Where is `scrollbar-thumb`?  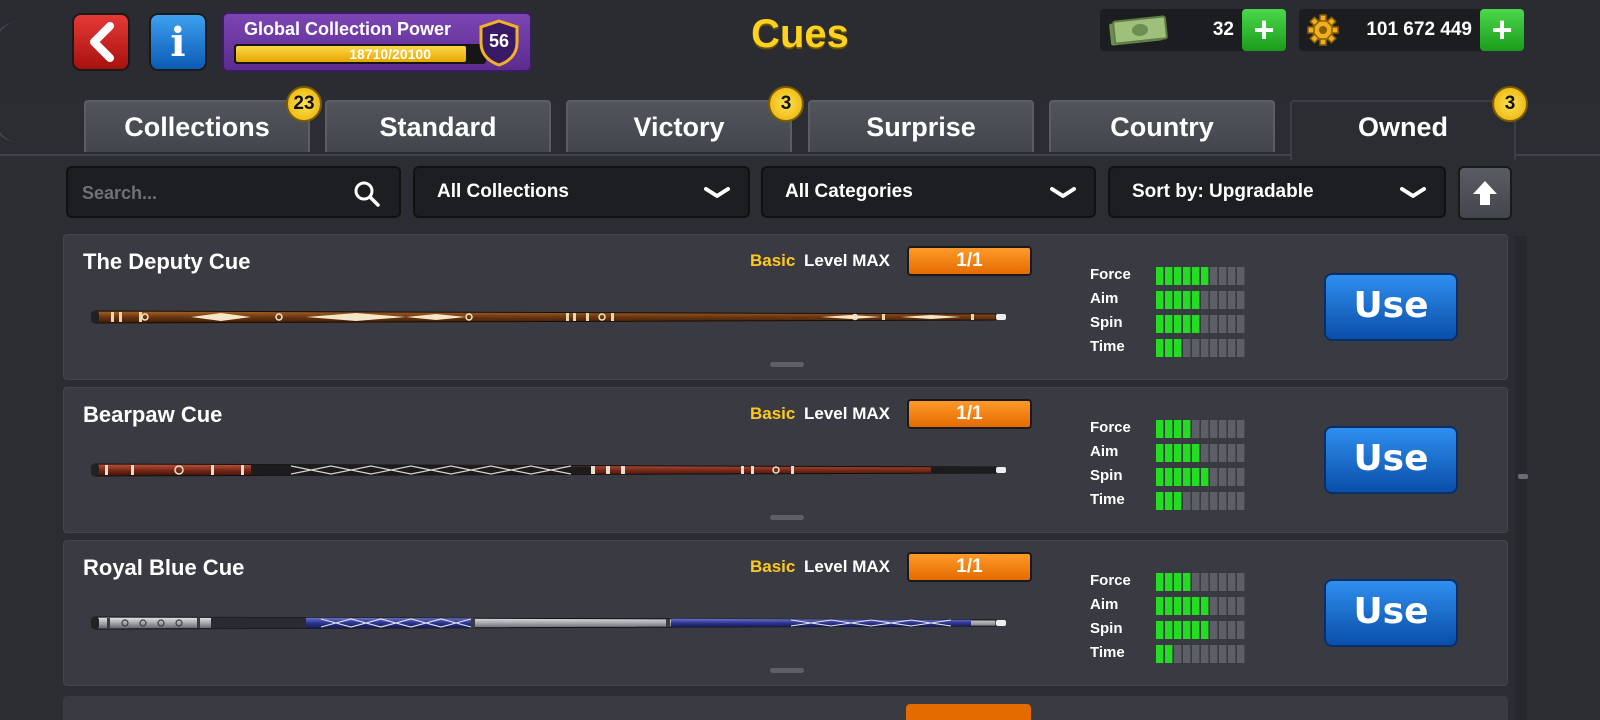 scrollbar-thumb is located at coordinates (1523, 476).